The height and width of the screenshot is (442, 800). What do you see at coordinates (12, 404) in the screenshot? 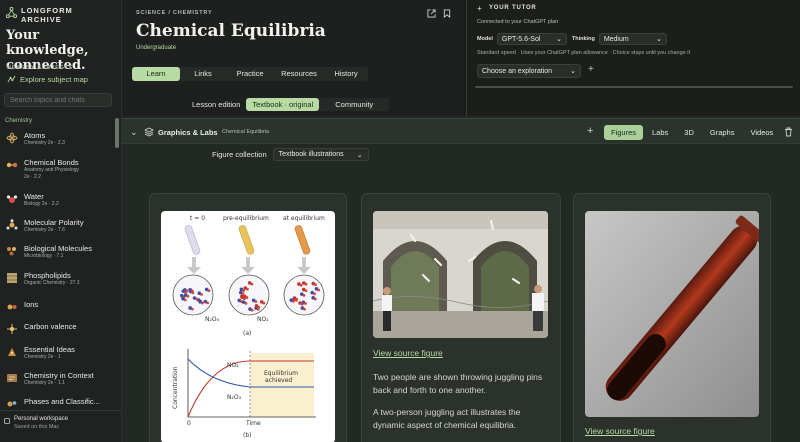
I see `phases-icon` at bounding box center [12, 404].